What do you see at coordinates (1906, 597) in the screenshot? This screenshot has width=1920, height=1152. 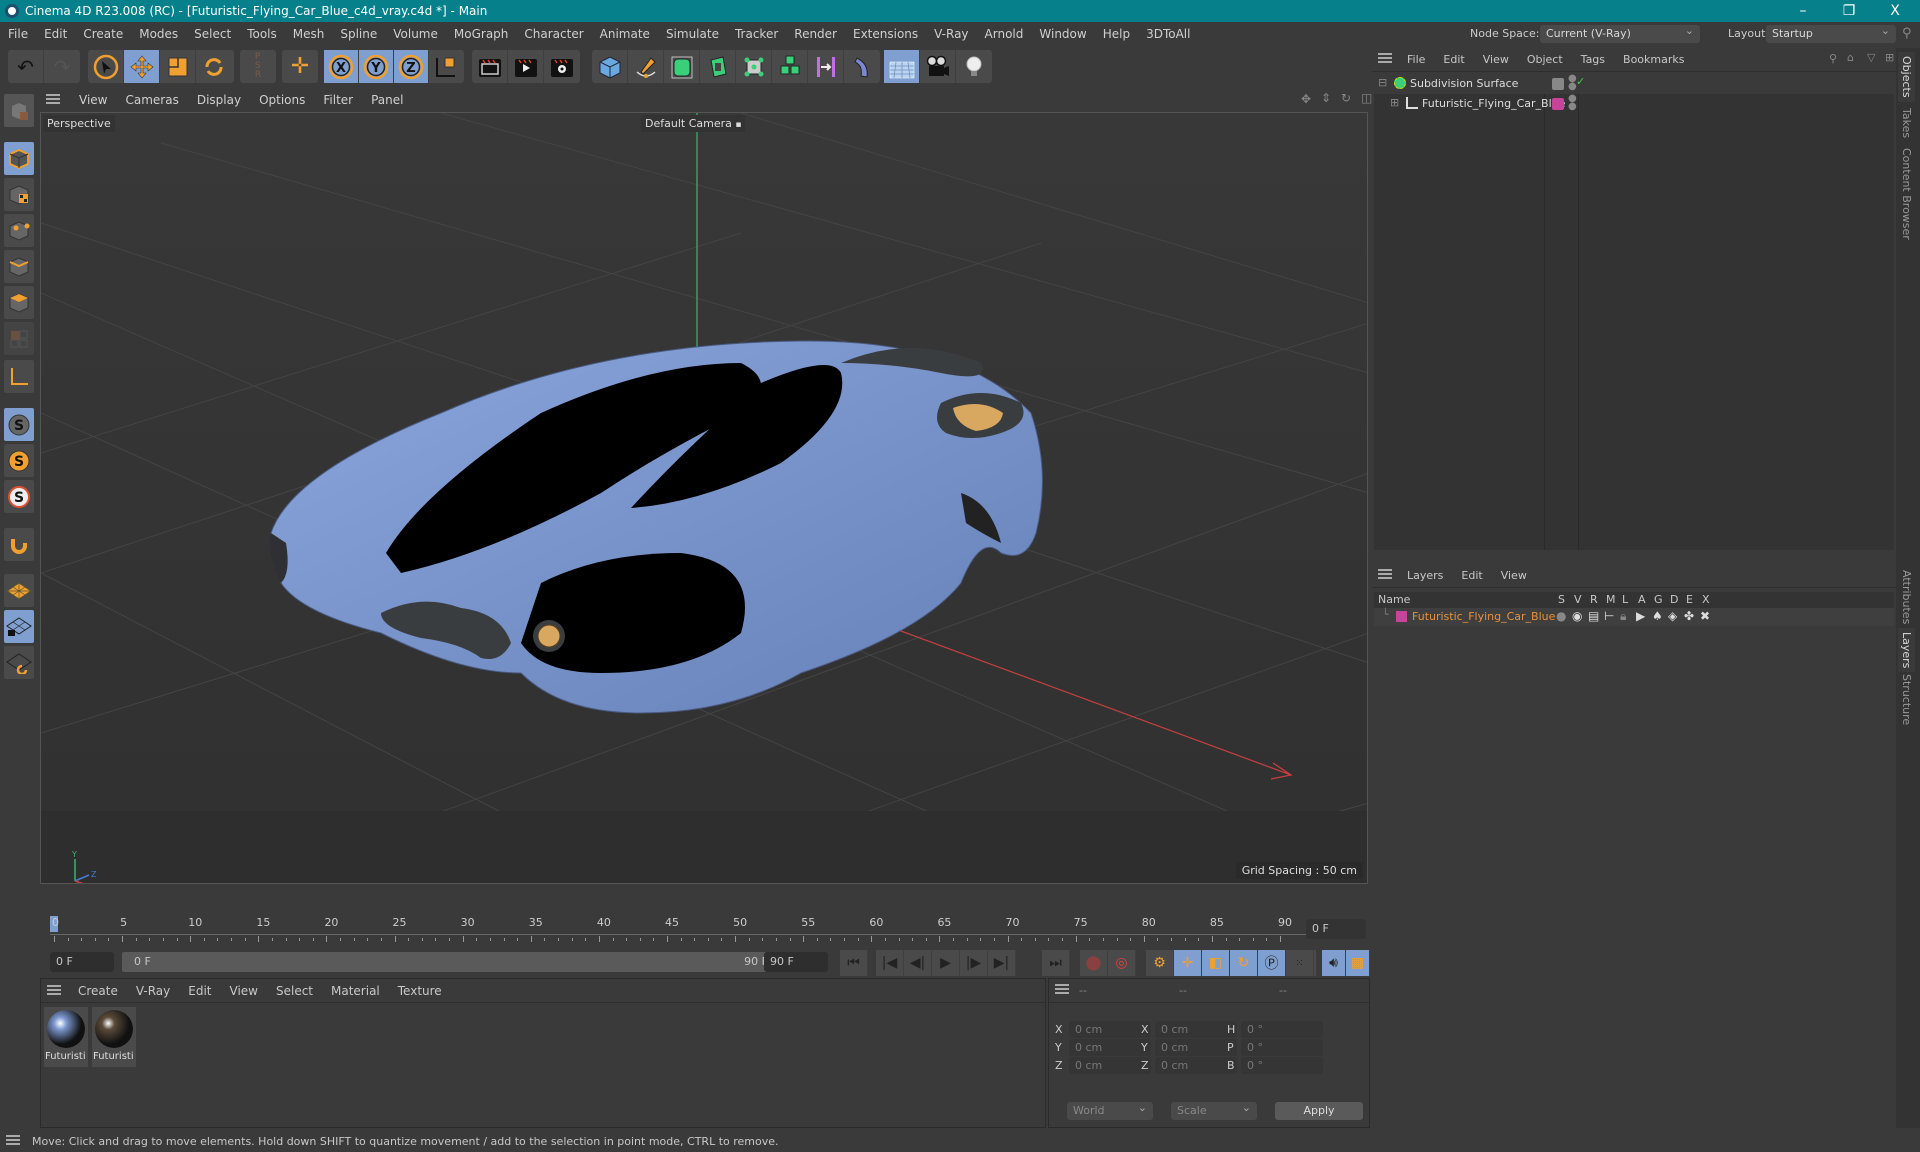 I see `tab-attributes: Attributes` at bounding box center [1906, 597].